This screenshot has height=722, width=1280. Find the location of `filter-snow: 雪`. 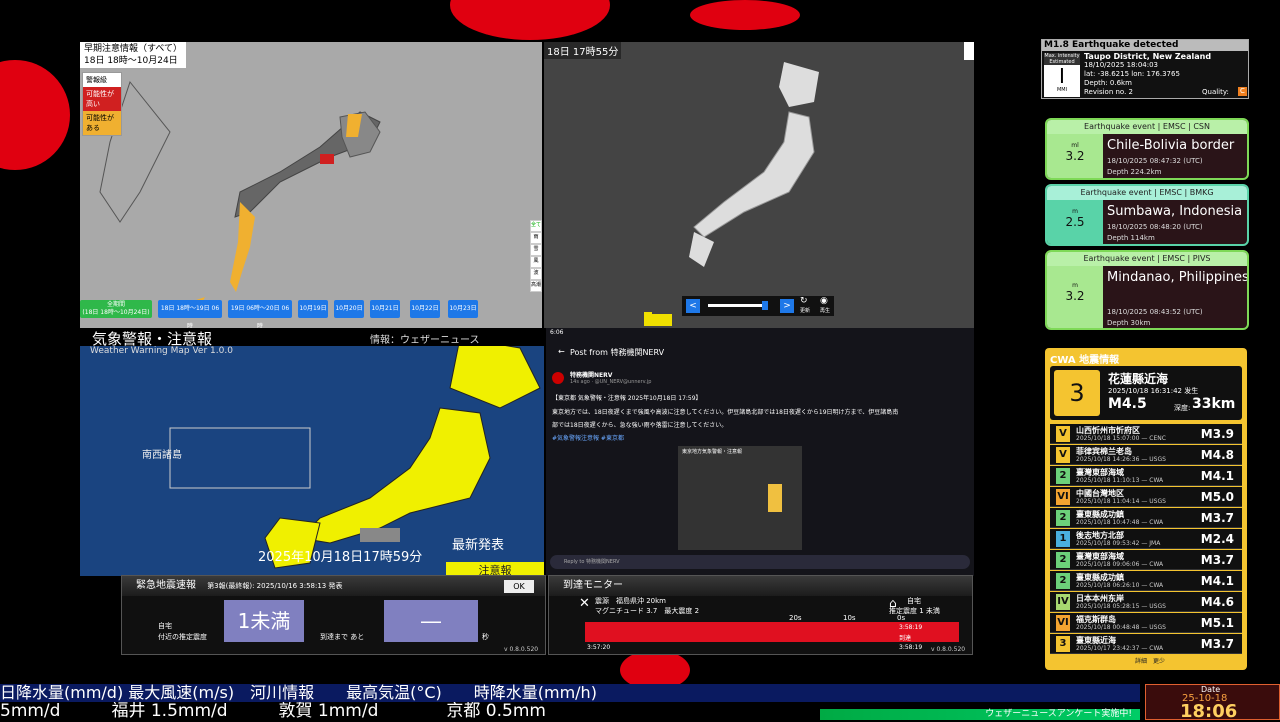

filter-snow: 雪 is located at coordinates (536, 250).